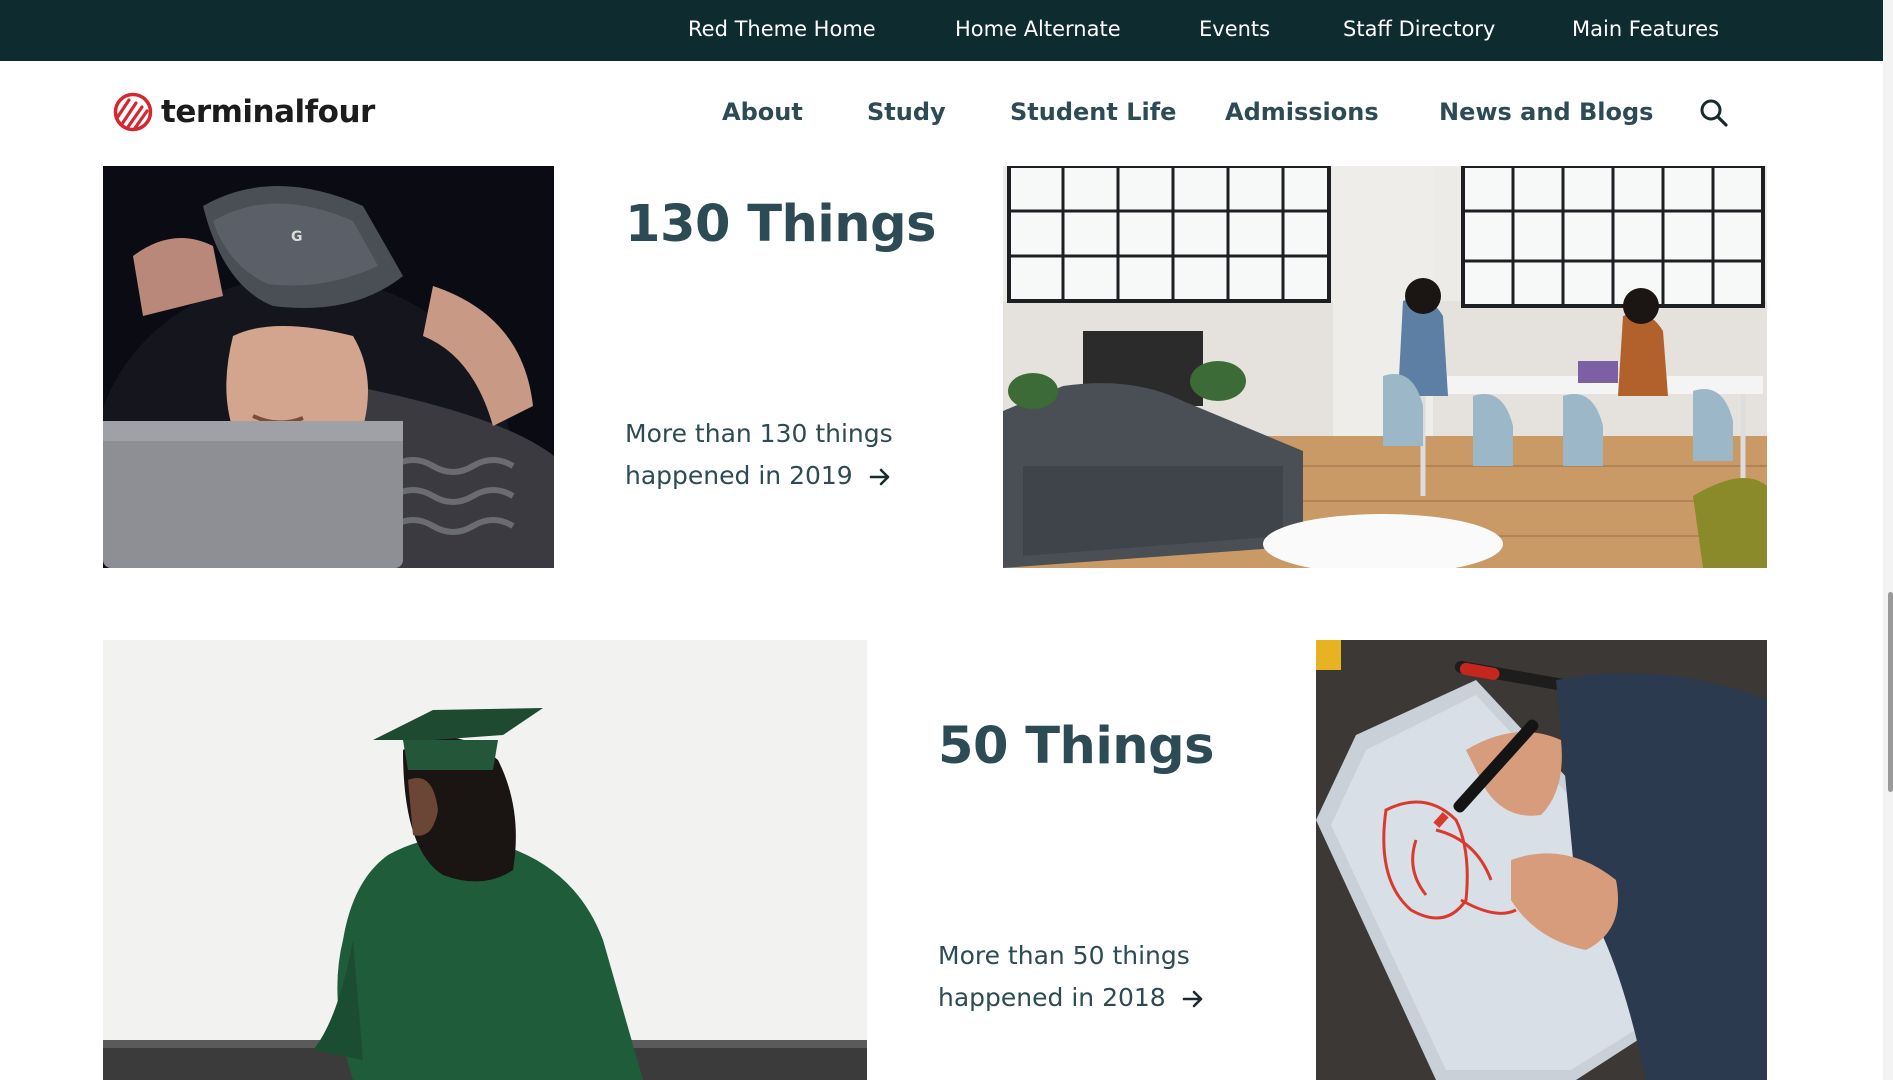 The image size is (1893, 1080). Describe the element at coordinates (1890, 692) in the screenshot. I see `scrollbar-thumb` at that location.